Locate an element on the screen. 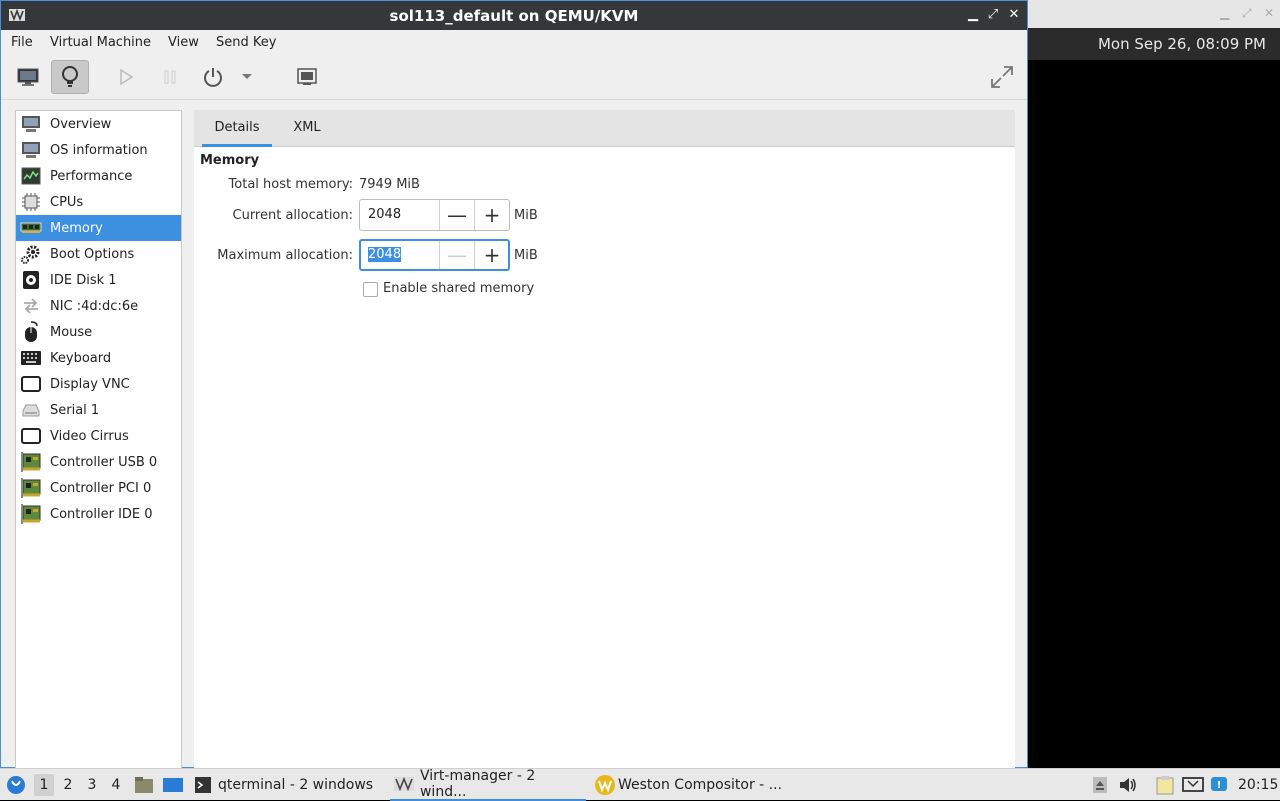  taskbar-clock: 20:15 is located at coordinates (1258, 785).